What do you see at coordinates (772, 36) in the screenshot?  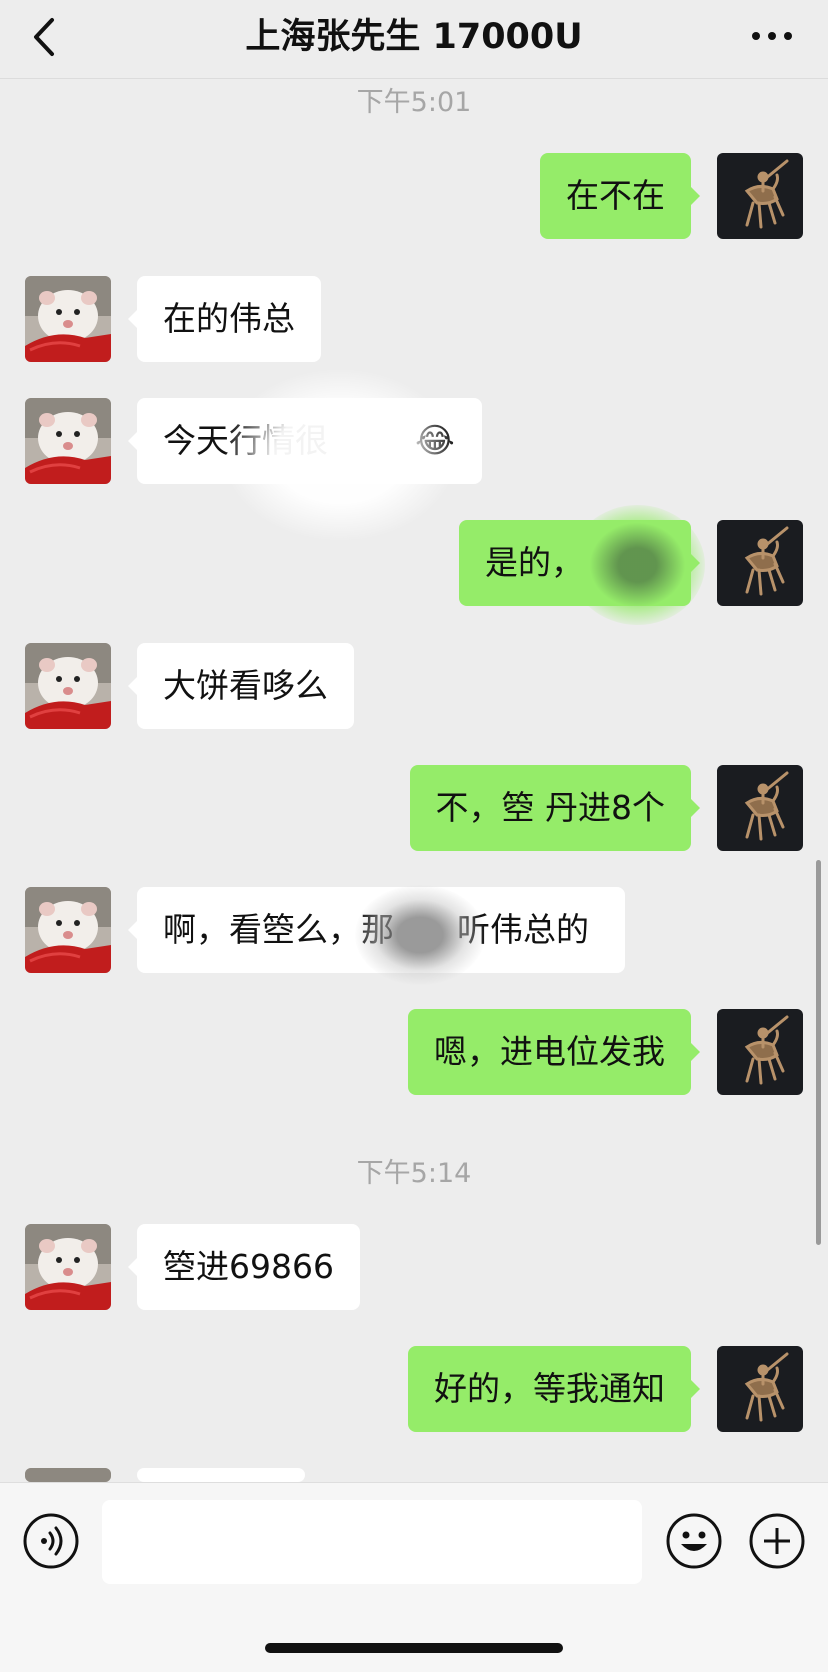 I see `more-dots-icon` at bounding box center [772, 36].